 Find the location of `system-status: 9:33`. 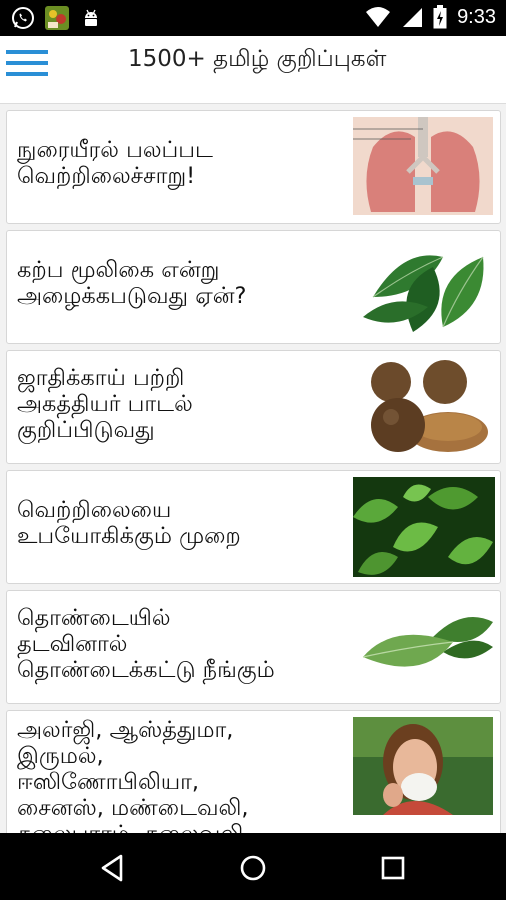

system-status: 9:33 is located at coordinates (430, 17).